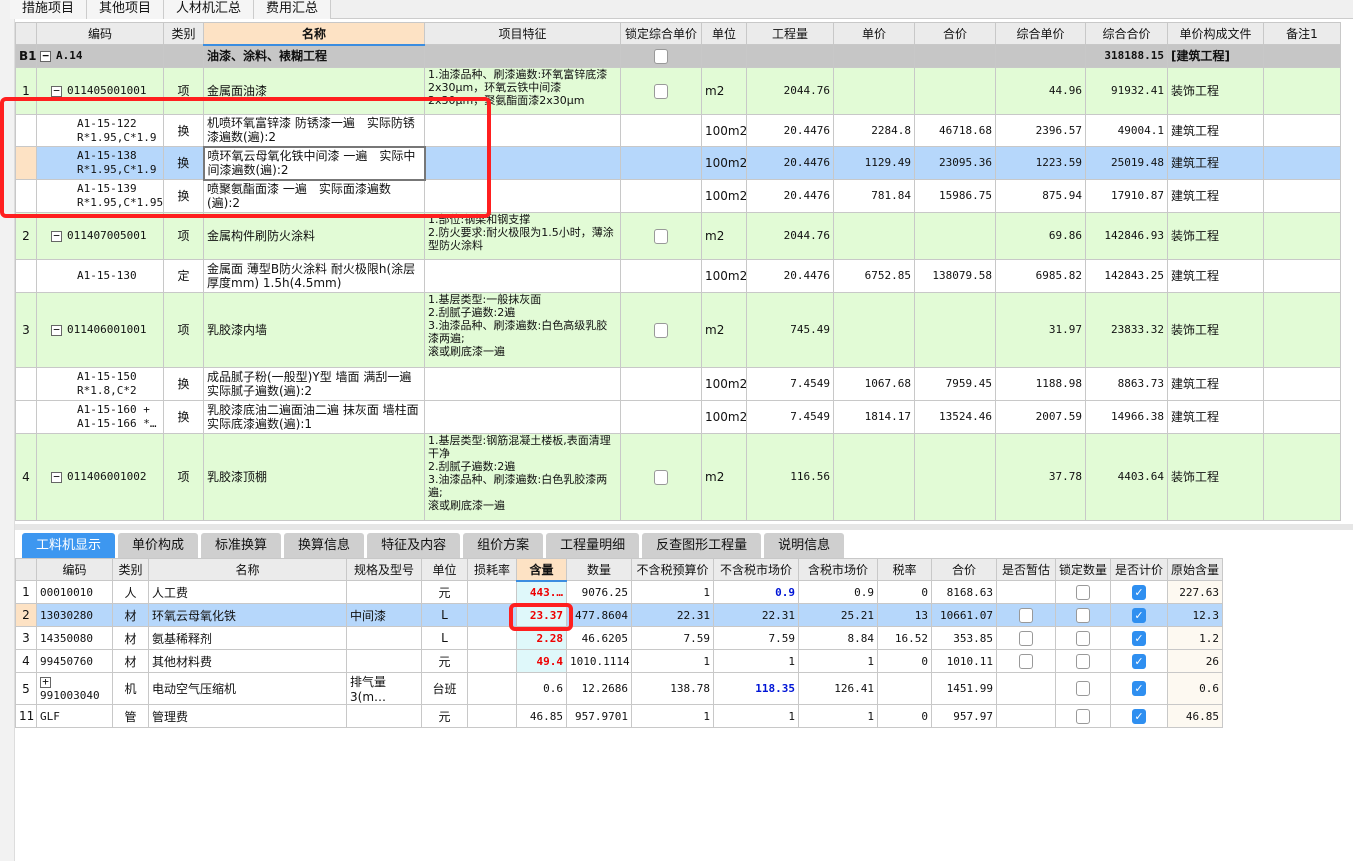  I want to click on code-cell: GLF, so click(74, 716).